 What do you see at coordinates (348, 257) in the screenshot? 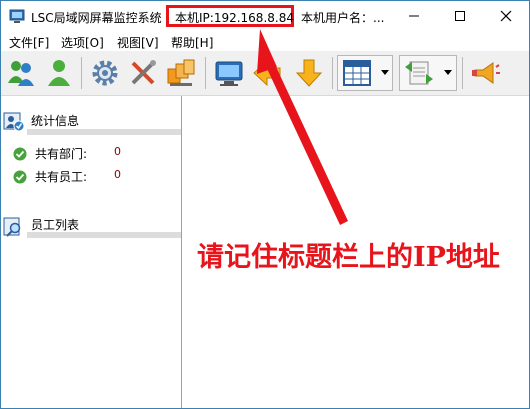
I see `annotation-text: 请记住标题栏上的IP地址` at bounding box center [348, 257].